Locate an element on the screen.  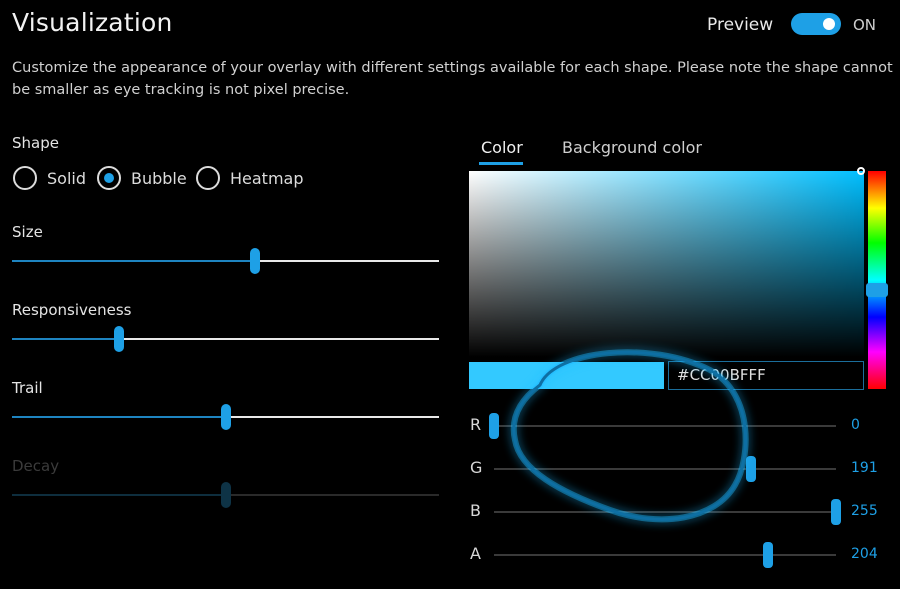
channel-label-a: A is located at coordinates (475, 553).